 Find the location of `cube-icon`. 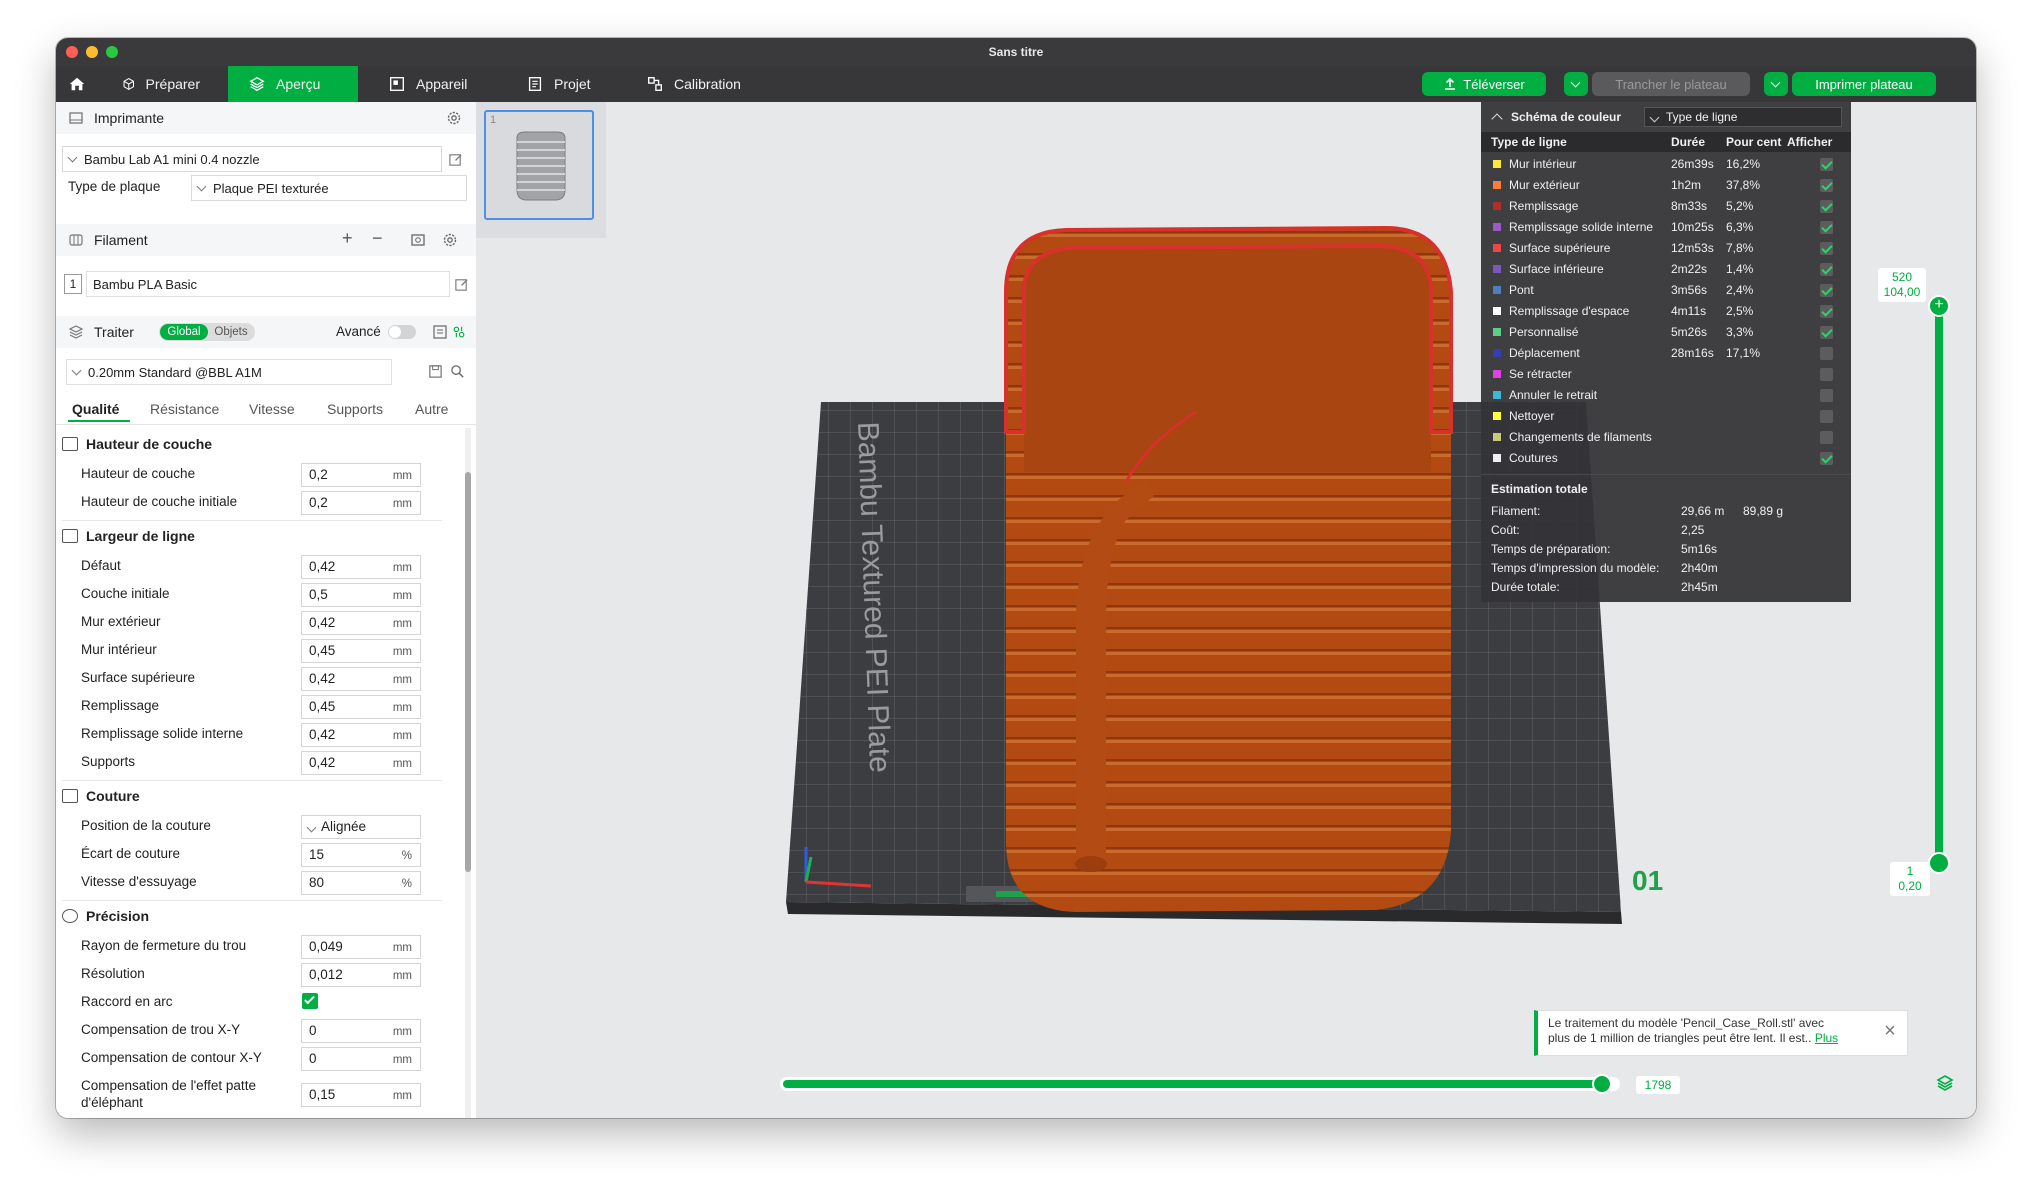

cube-icon is located at coordinates (129, 84).